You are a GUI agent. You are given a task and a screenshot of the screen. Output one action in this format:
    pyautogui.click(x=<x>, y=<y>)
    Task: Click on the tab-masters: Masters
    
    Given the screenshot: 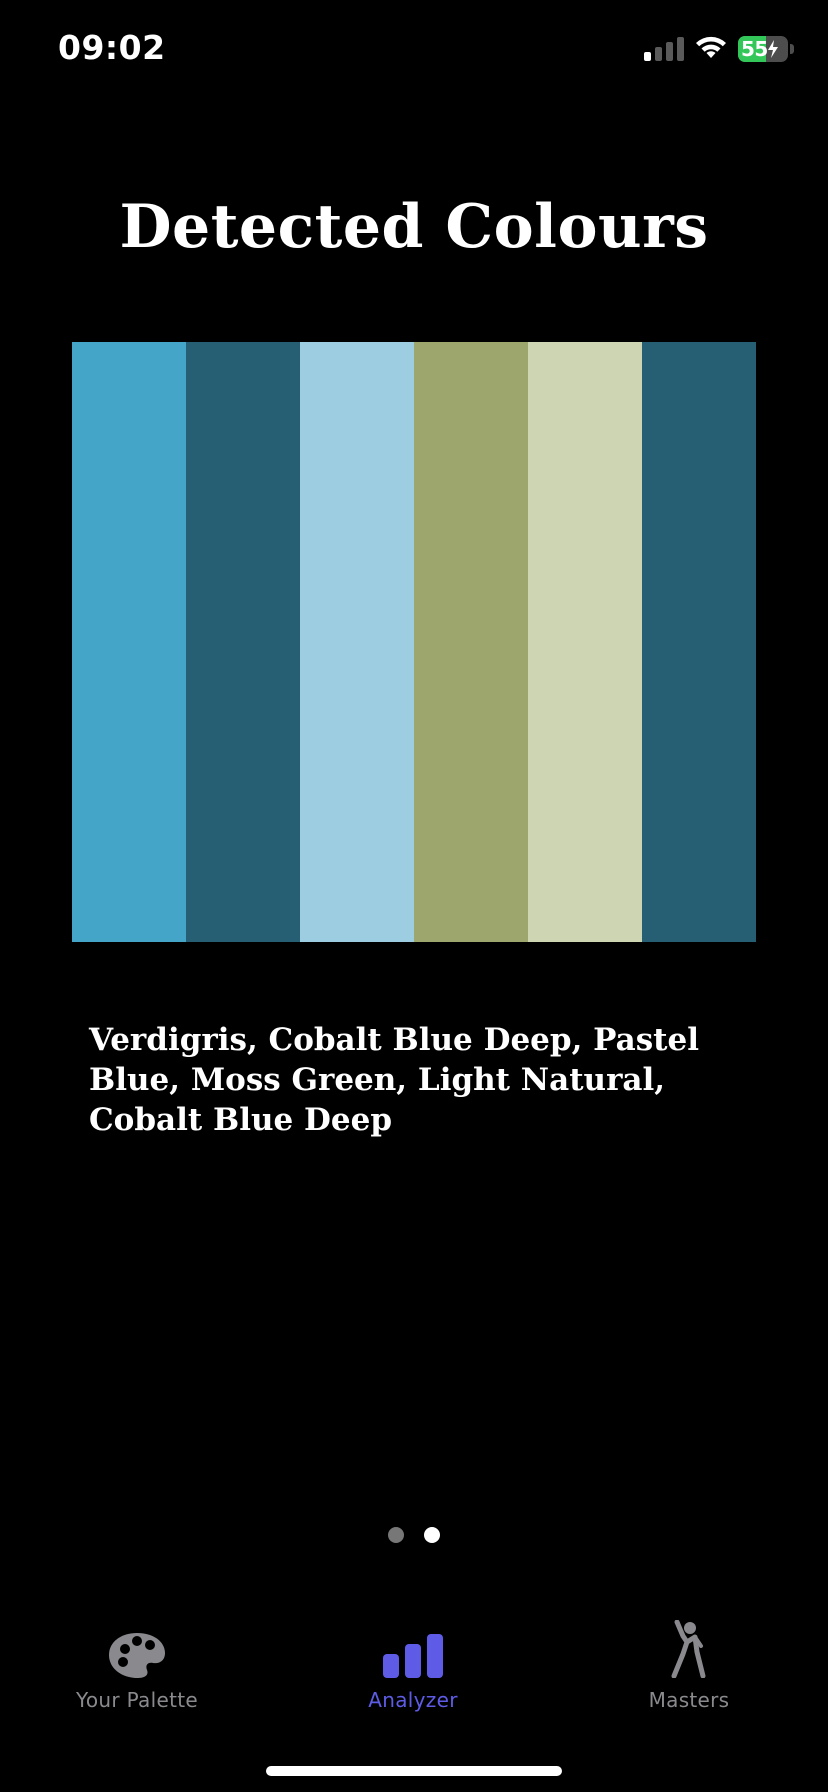 What is the action you would take?
    pyautogui.click(x=689, y=1675)
    